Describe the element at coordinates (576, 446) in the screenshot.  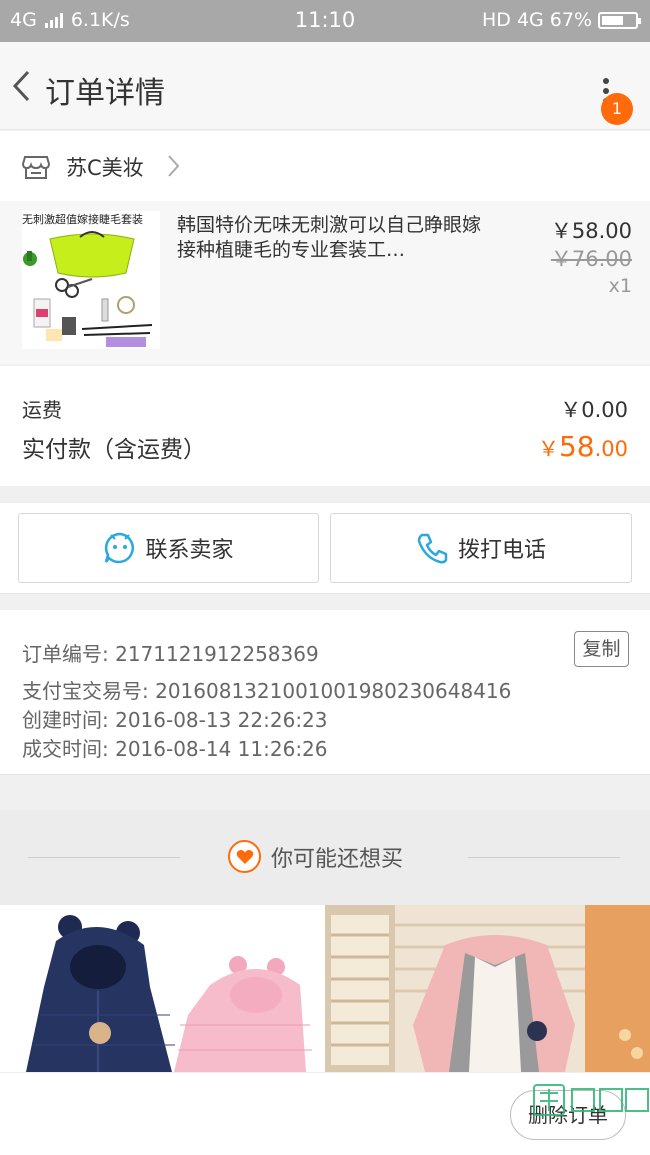
I see `paid-integer: 58` at that location.